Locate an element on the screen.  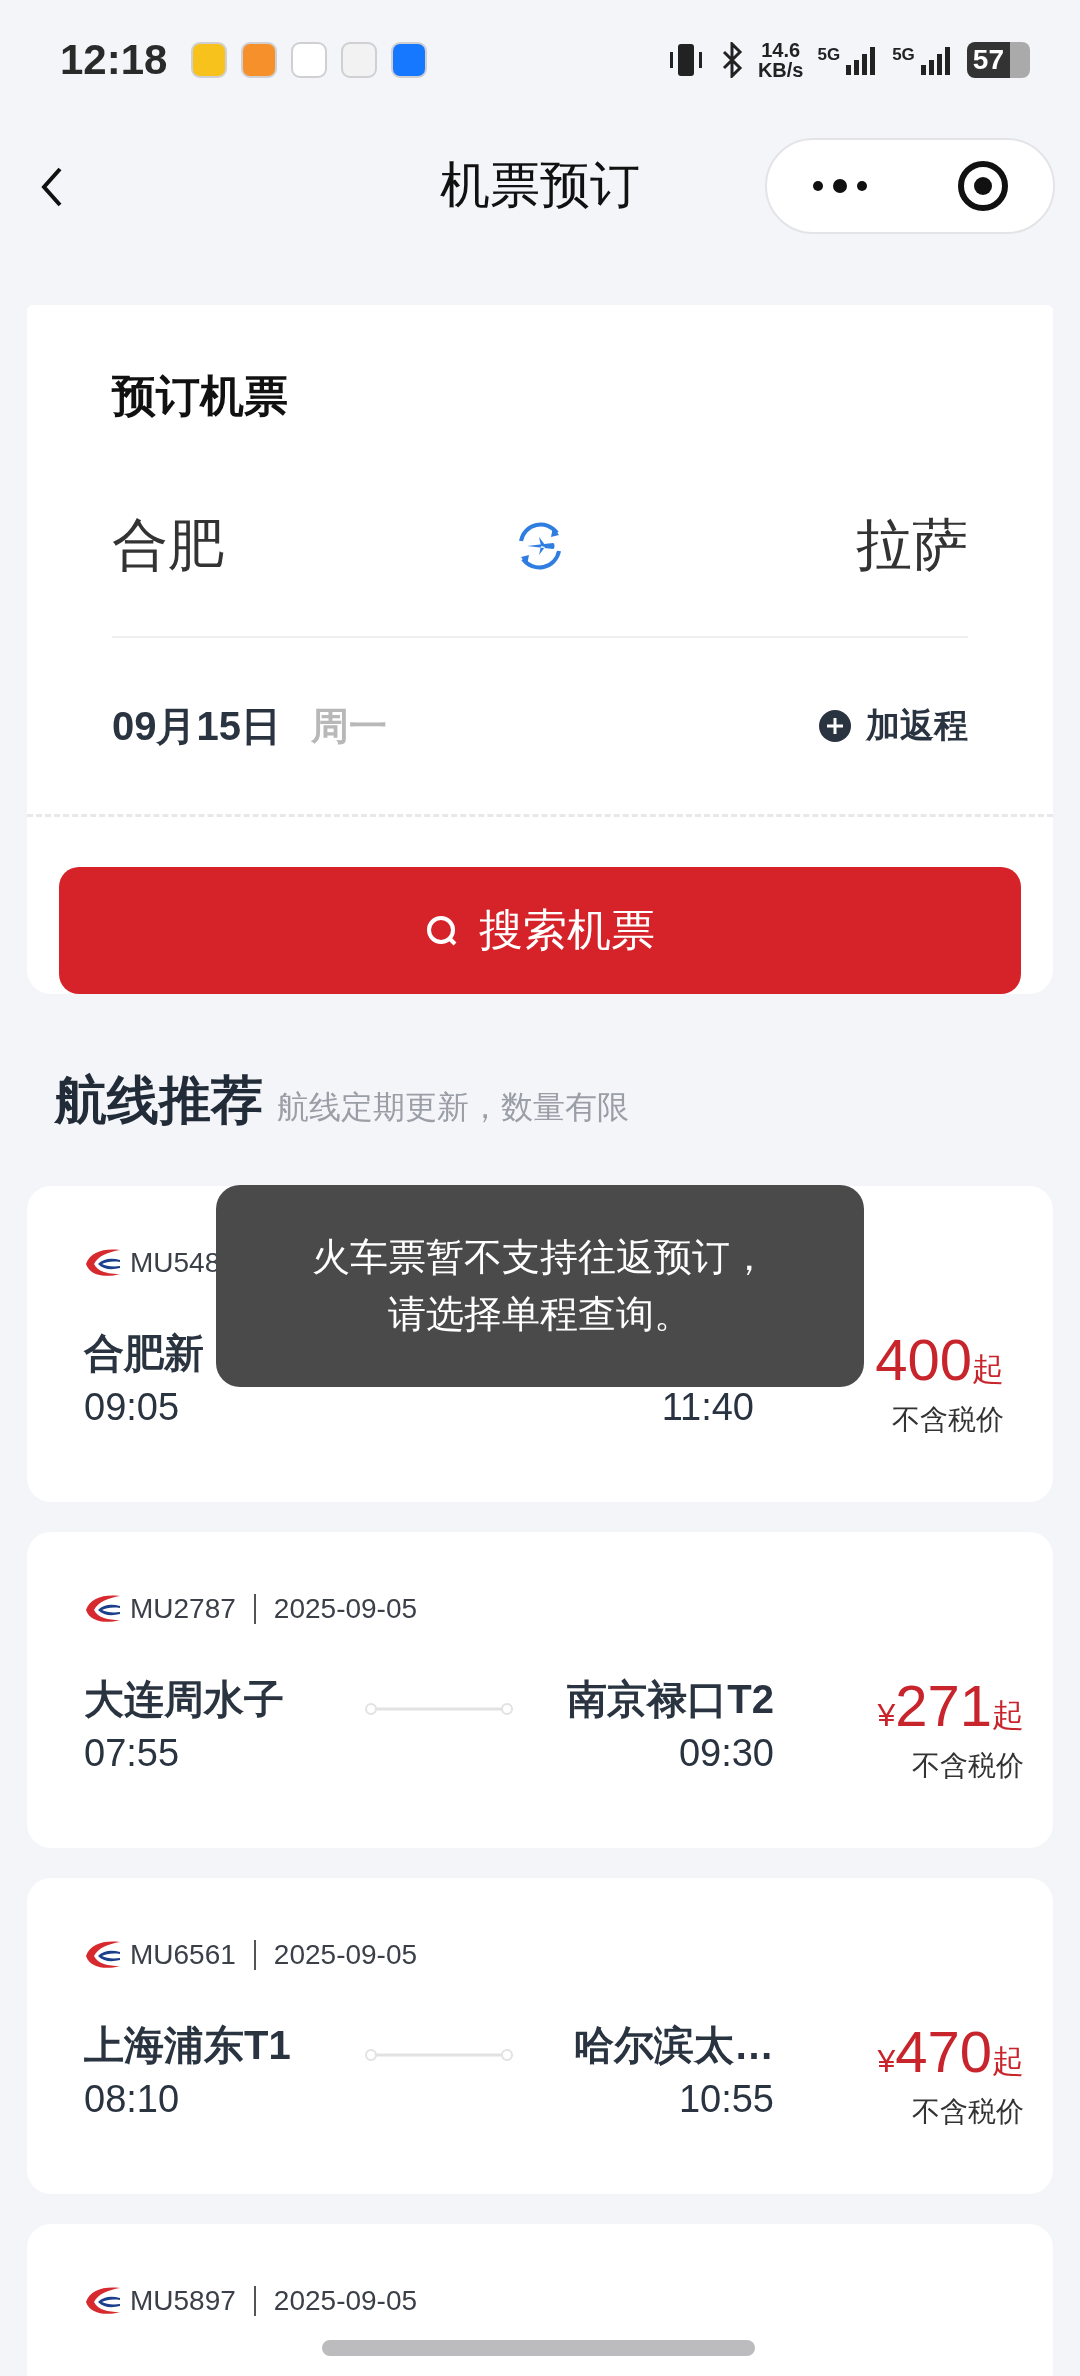
departure-time: 09:05 is located at coordinates (132, 1407).